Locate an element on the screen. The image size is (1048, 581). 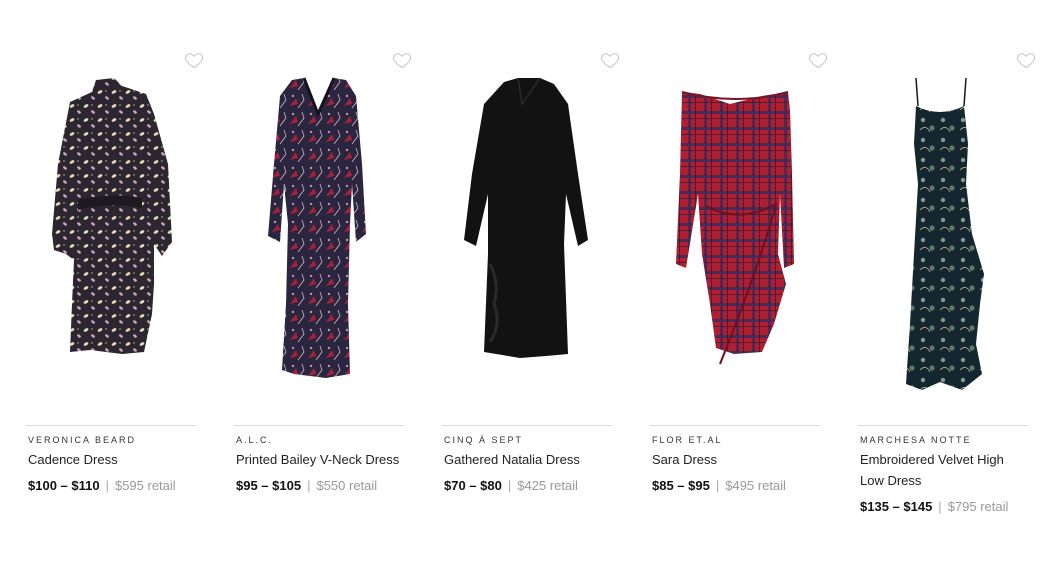
rental-price: $70 – $80 is located at coordinates (473, 485).